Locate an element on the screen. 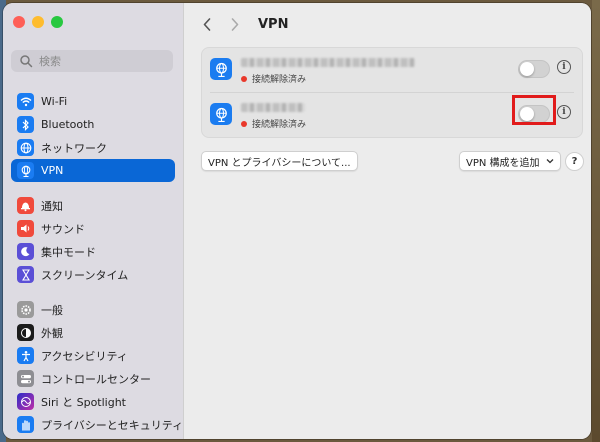 This screenshot has width=600, height=442. sidebar-item-label: ネットワーク is located at coordinates (74, 148).